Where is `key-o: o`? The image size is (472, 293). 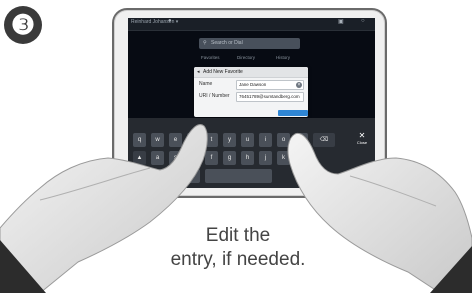 key-o: o is located at coordinates (283, 140).